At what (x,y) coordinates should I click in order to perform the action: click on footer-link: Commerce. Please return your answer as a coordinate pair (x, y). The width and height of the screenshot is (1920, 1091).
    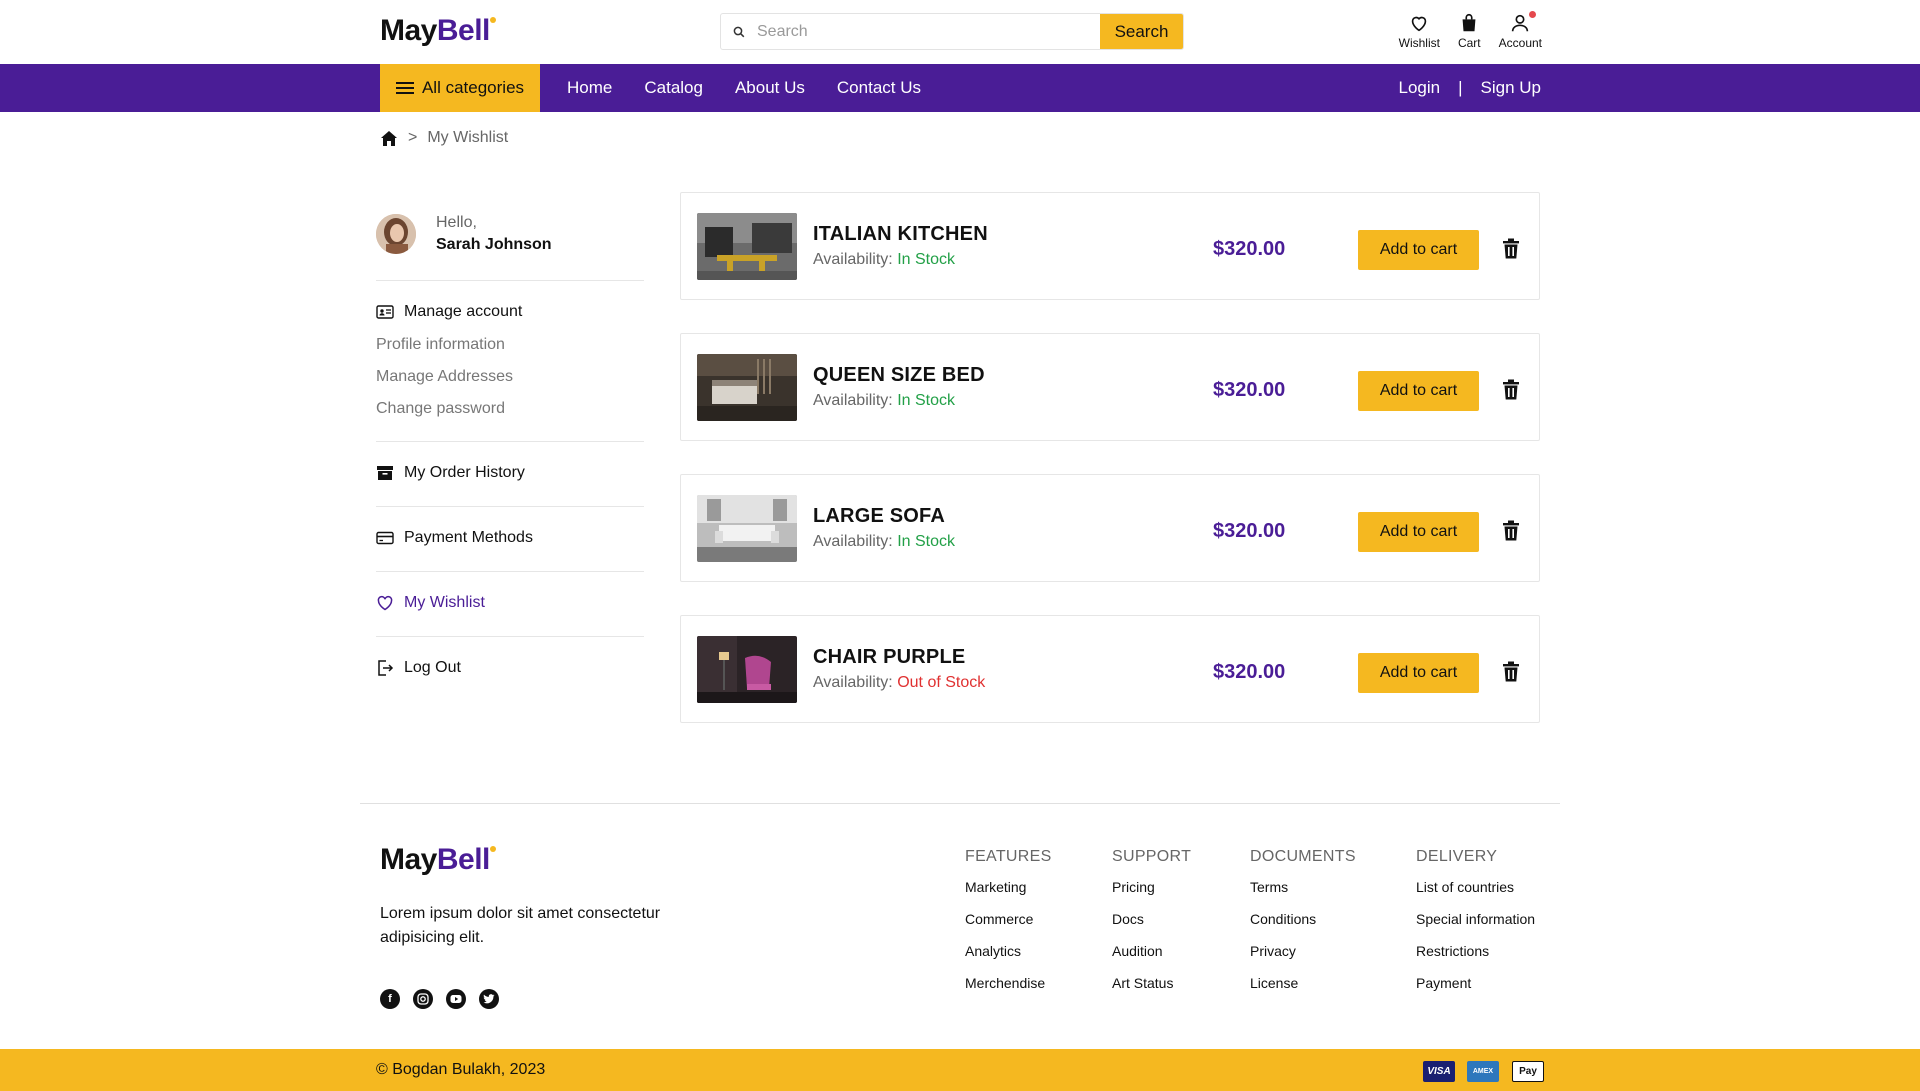
    Looking at the image, I should click on (1008, 926).